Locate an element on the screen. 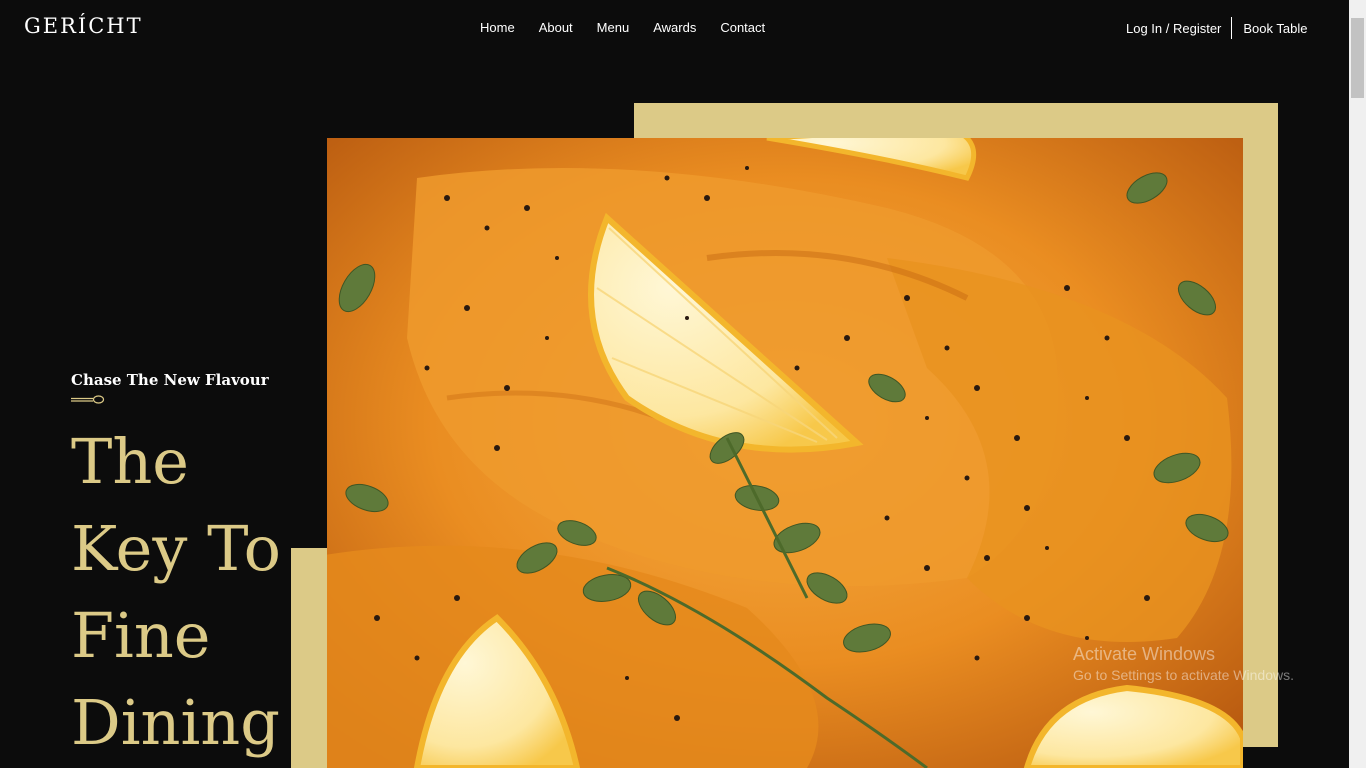 Image resolution: width=1366 pixels, height=768 pixels. hero-title-line: Fine is located at coordinates (141, 635).